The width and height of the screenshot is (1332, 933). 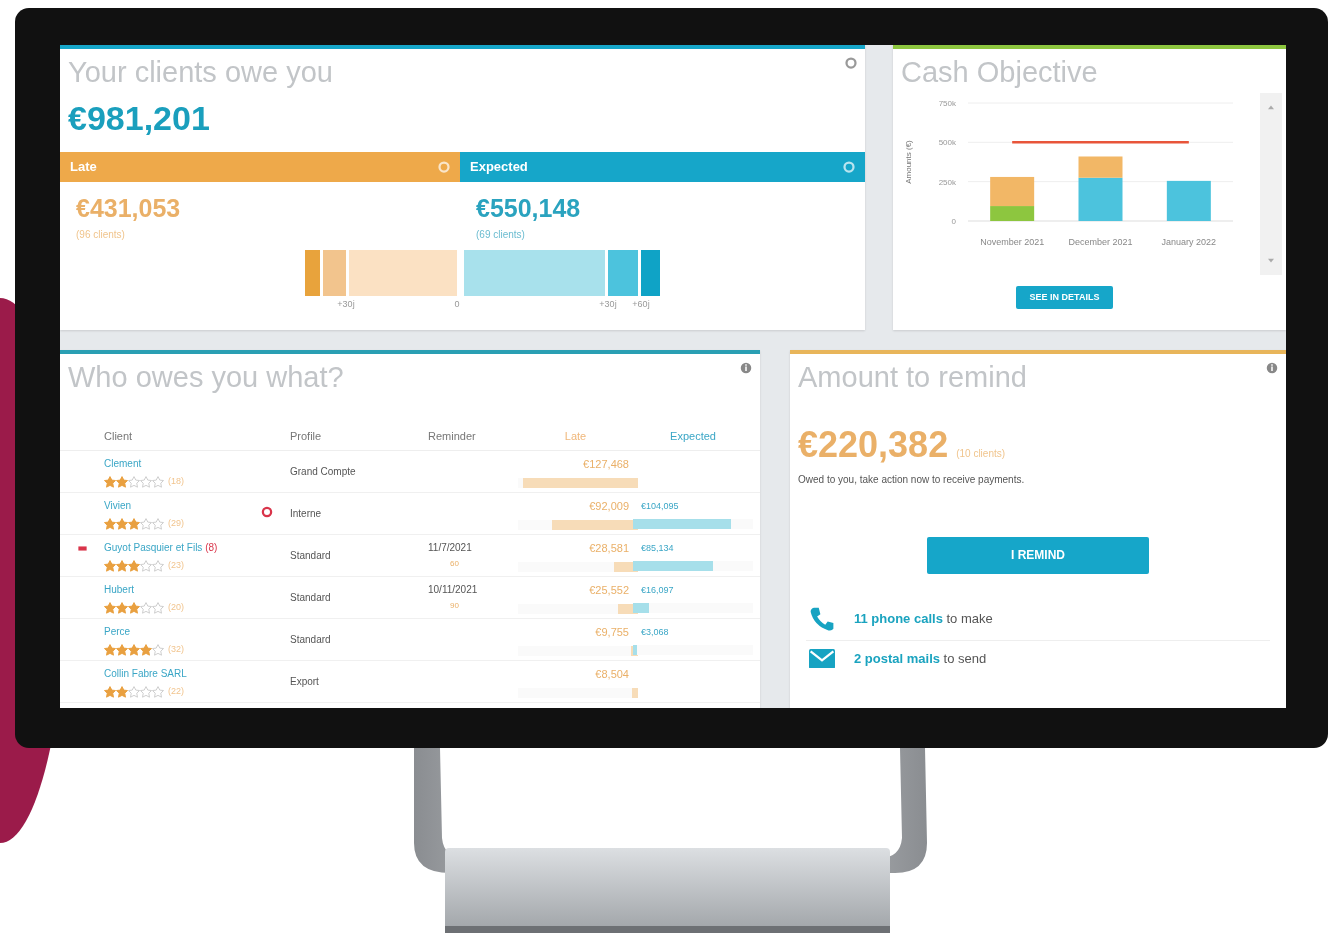 I want to click on action-text: 2 postal mails to send, so click(x=920, y=658).